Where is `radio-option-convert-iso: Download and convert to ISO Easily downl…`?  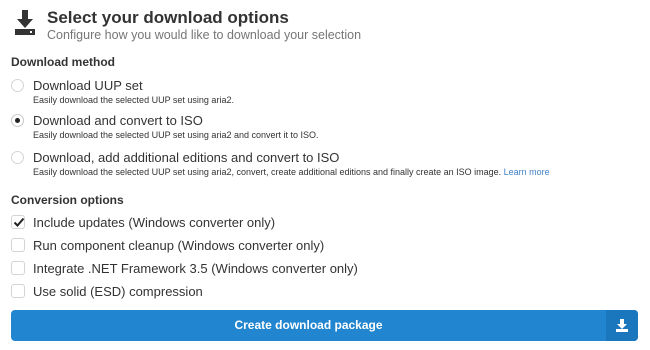
radio-option-convert-iso: Download and convert to ISO Easily downl… is located at coordinates (321, 130).